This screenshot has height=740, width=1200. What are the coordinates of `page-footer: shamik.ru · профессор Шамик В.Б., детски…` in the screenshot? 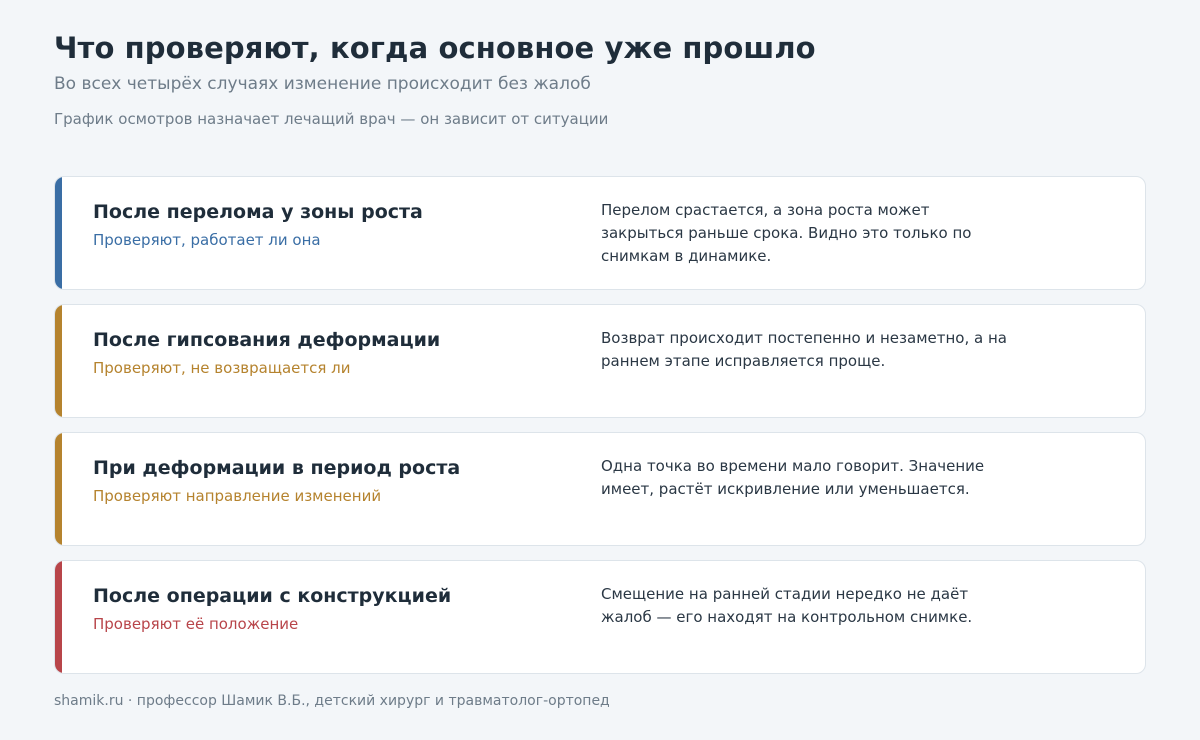 It's located at (332, 701).